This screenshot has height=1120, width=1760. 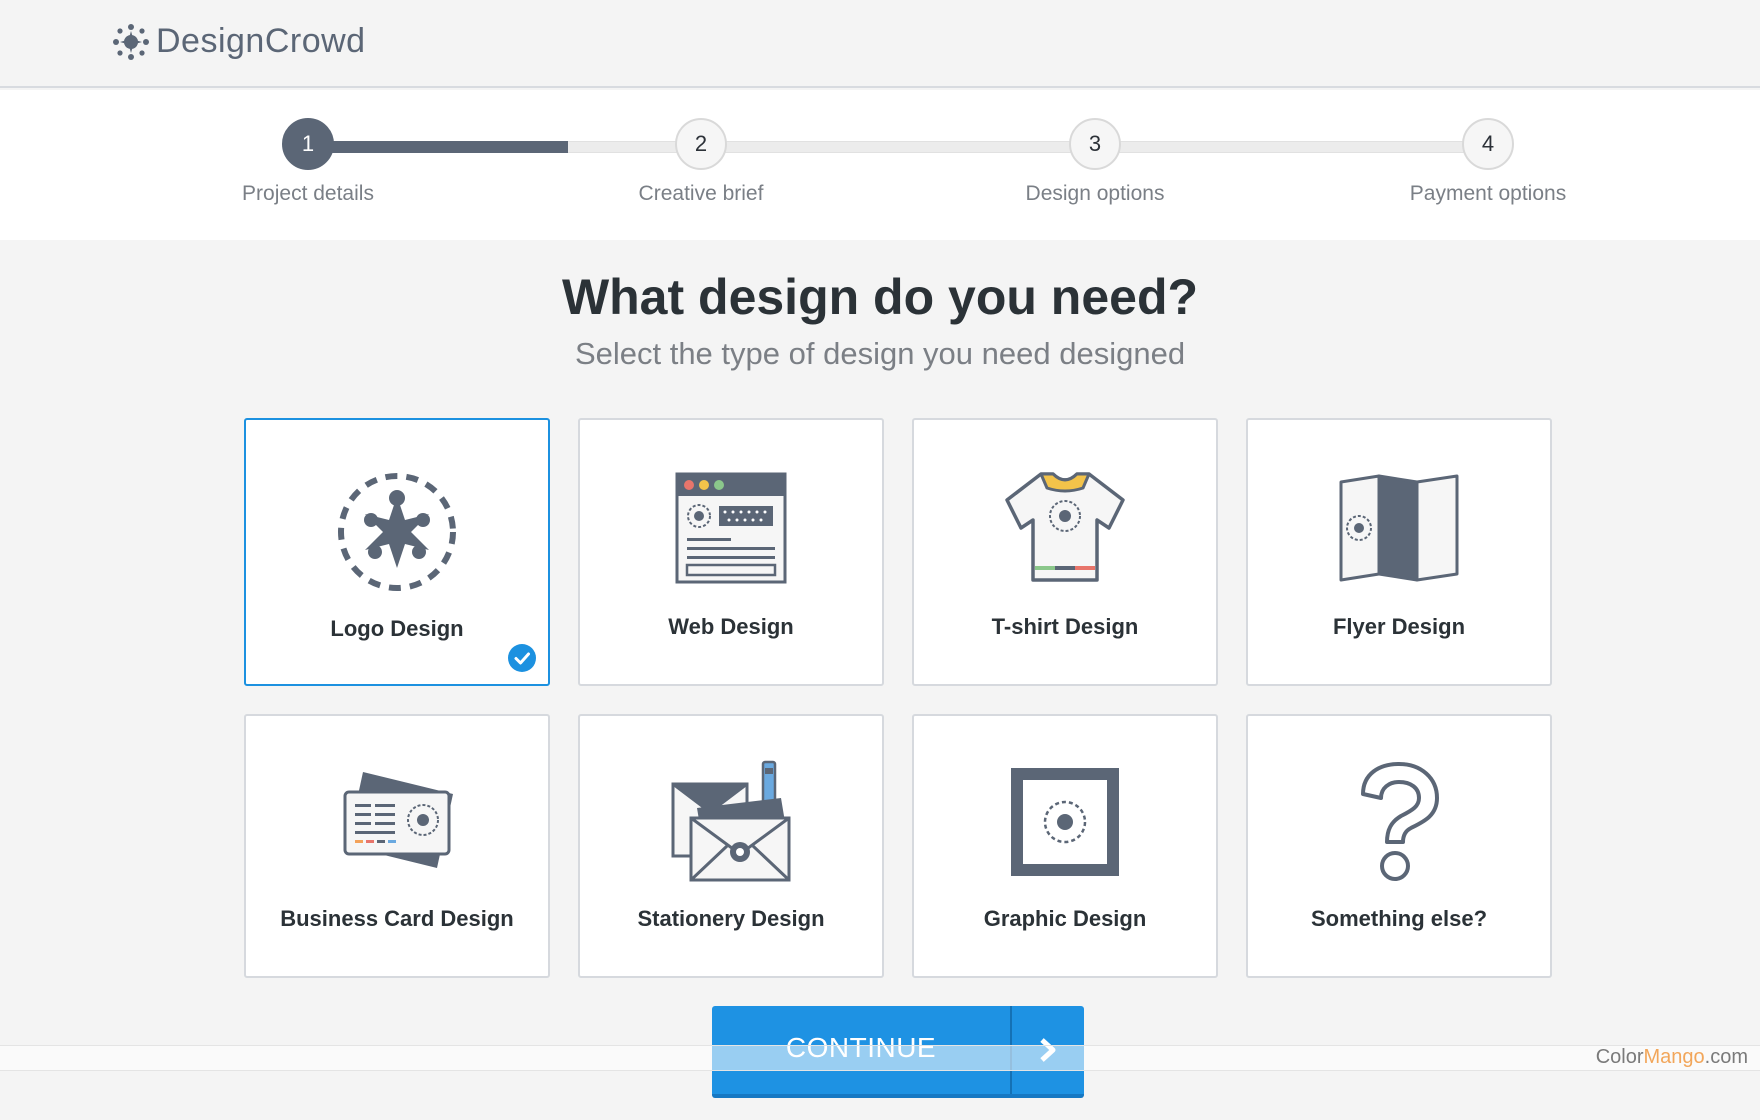 What do you see at coordinates (1488, 193) in the screenshot?
I see `step-label: Payment options` at bounding box center [1488, 193].